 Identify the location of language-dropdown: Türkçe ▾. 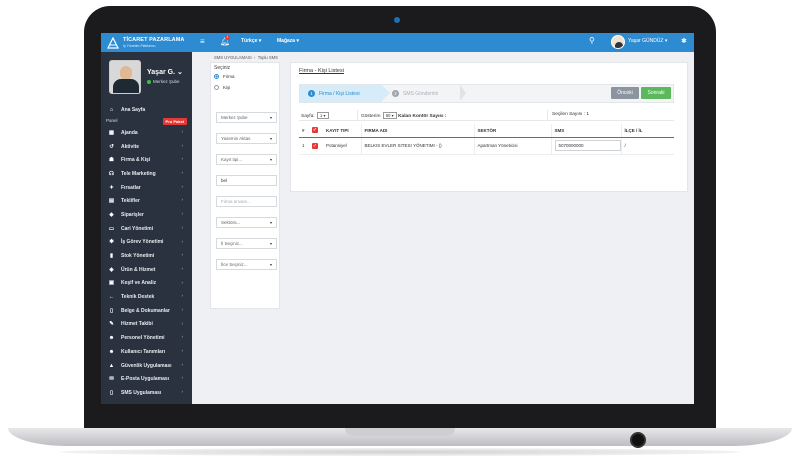
(251, 41).